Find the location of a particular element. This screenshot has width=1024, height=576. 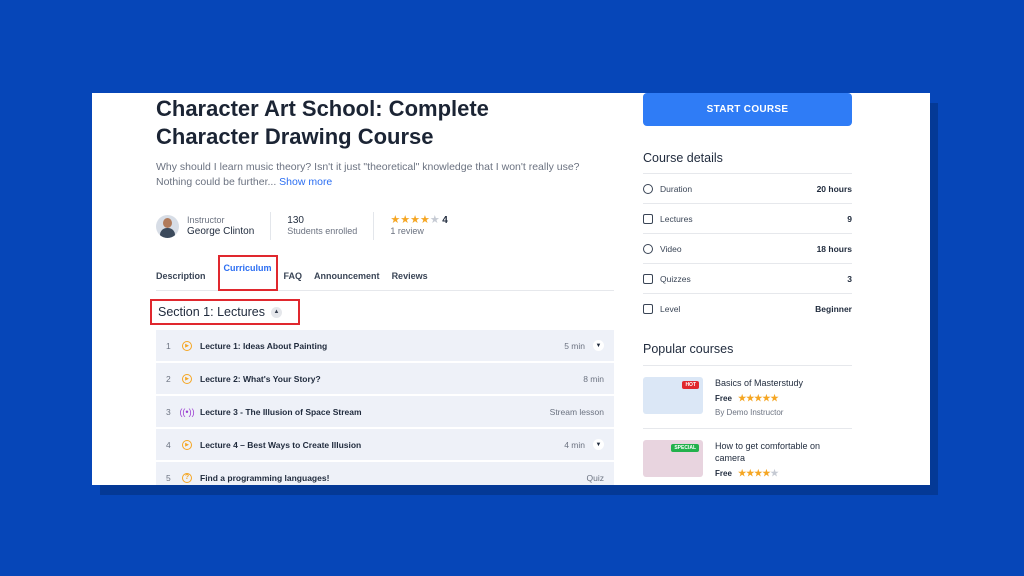

detail-row: Level Beginner is located at coordinates (747, 308).